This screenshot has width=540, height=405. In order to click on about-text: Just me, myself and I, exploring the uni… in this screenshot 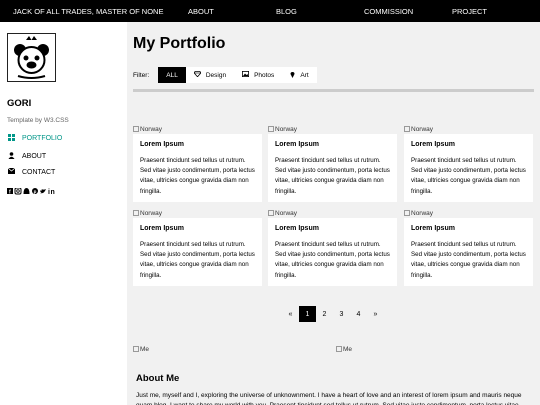, I will do `click(329, 398)`.